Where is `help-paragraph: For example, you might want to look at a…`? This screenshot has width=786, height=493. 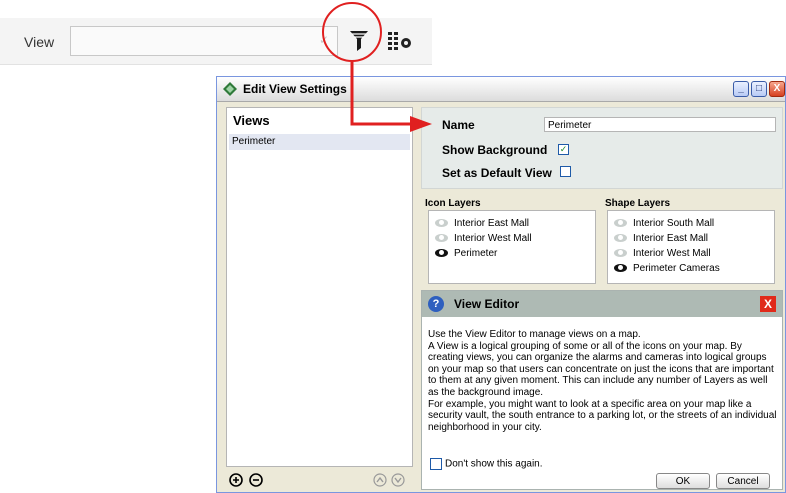 help-paragraph: For example, you might want to look at a… is located at coordinates (602, 415).